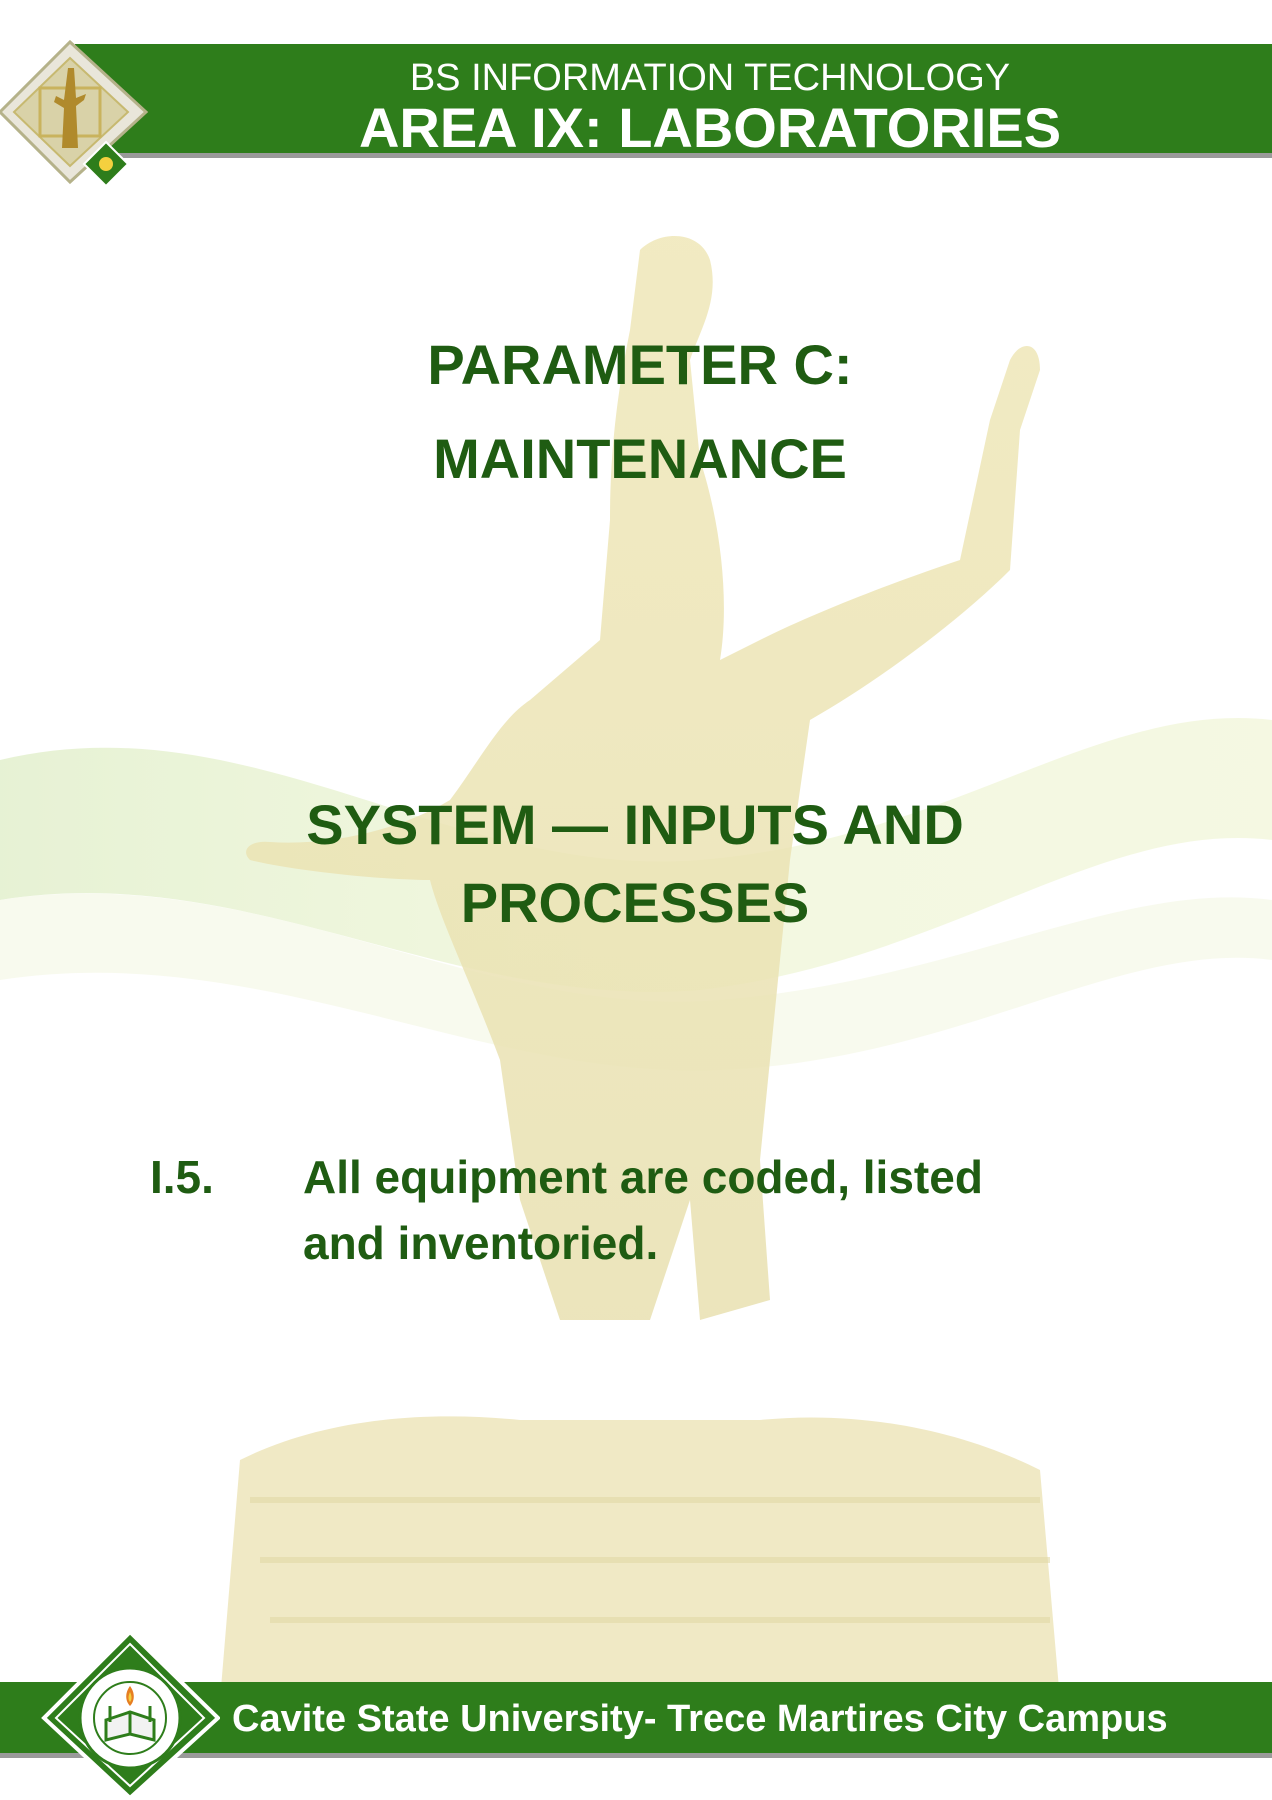 The image size is (1272, 1800). Describe the element at coordinates (635, 864) in the screenshot. I see `section-heading: SYSTEM — INPUTS AND PROCESSES` at that location.